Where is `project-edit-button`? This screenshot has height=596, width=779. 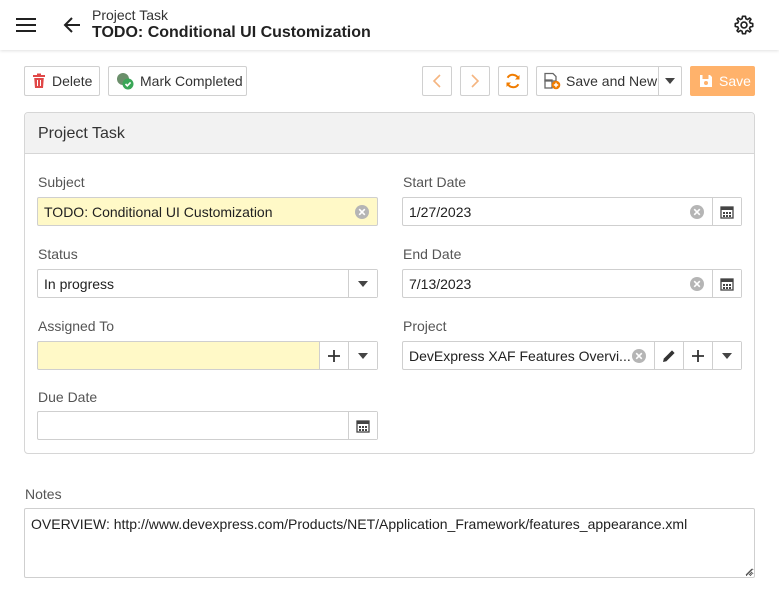
project-edit-button is located at coordinates (668, 355).